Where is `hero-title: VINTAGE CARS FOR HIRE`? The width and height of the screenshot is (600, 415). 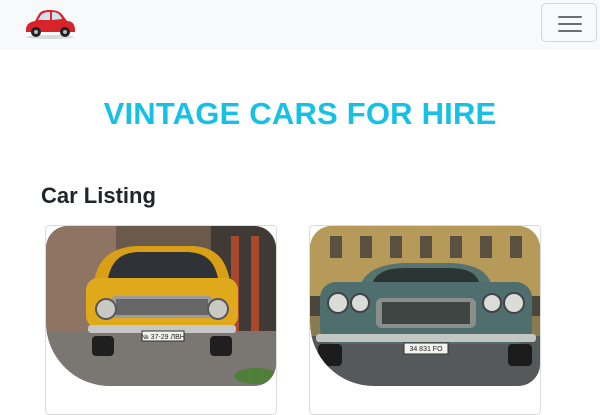
hero-title: VINTAGE CARS FOR HIRE is located at coordinates (300, 113).